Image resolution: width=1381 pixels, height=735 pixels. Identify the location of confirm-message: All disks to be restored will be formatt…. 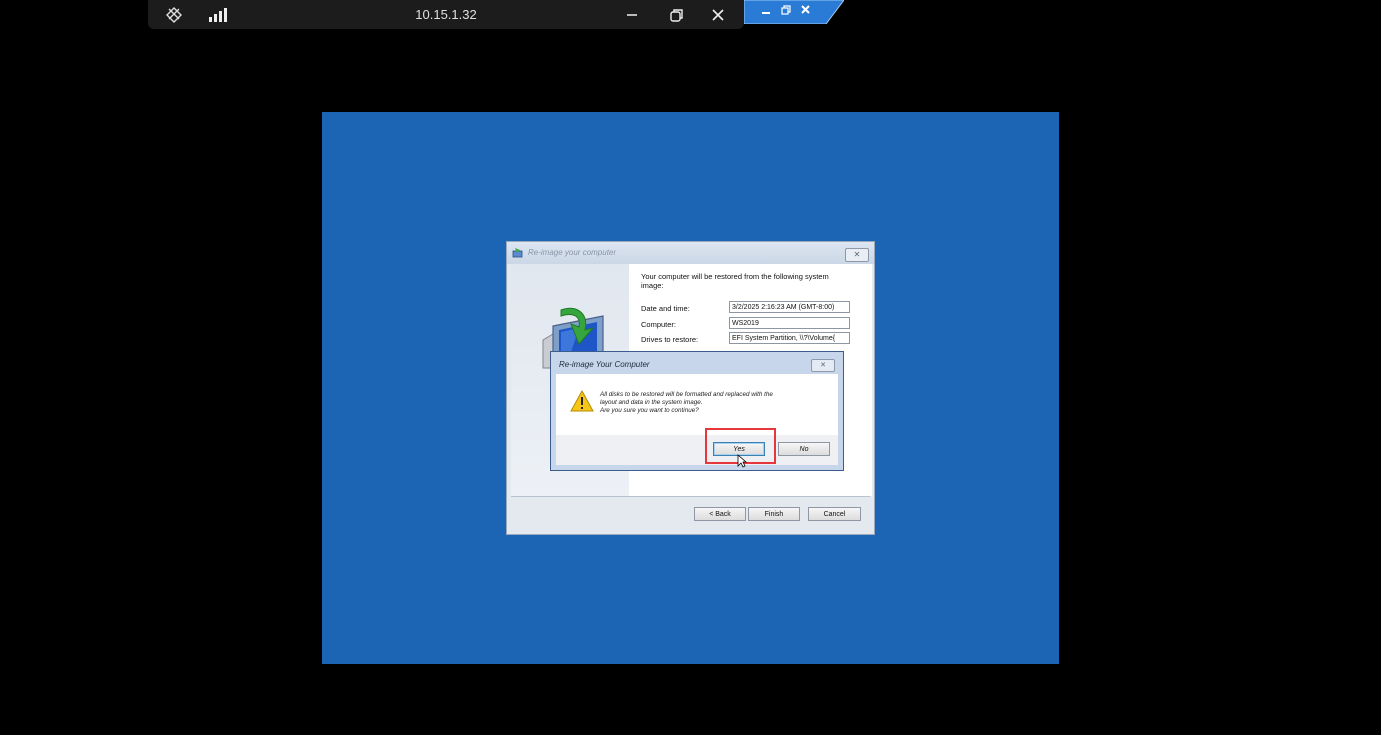
(714, 403).